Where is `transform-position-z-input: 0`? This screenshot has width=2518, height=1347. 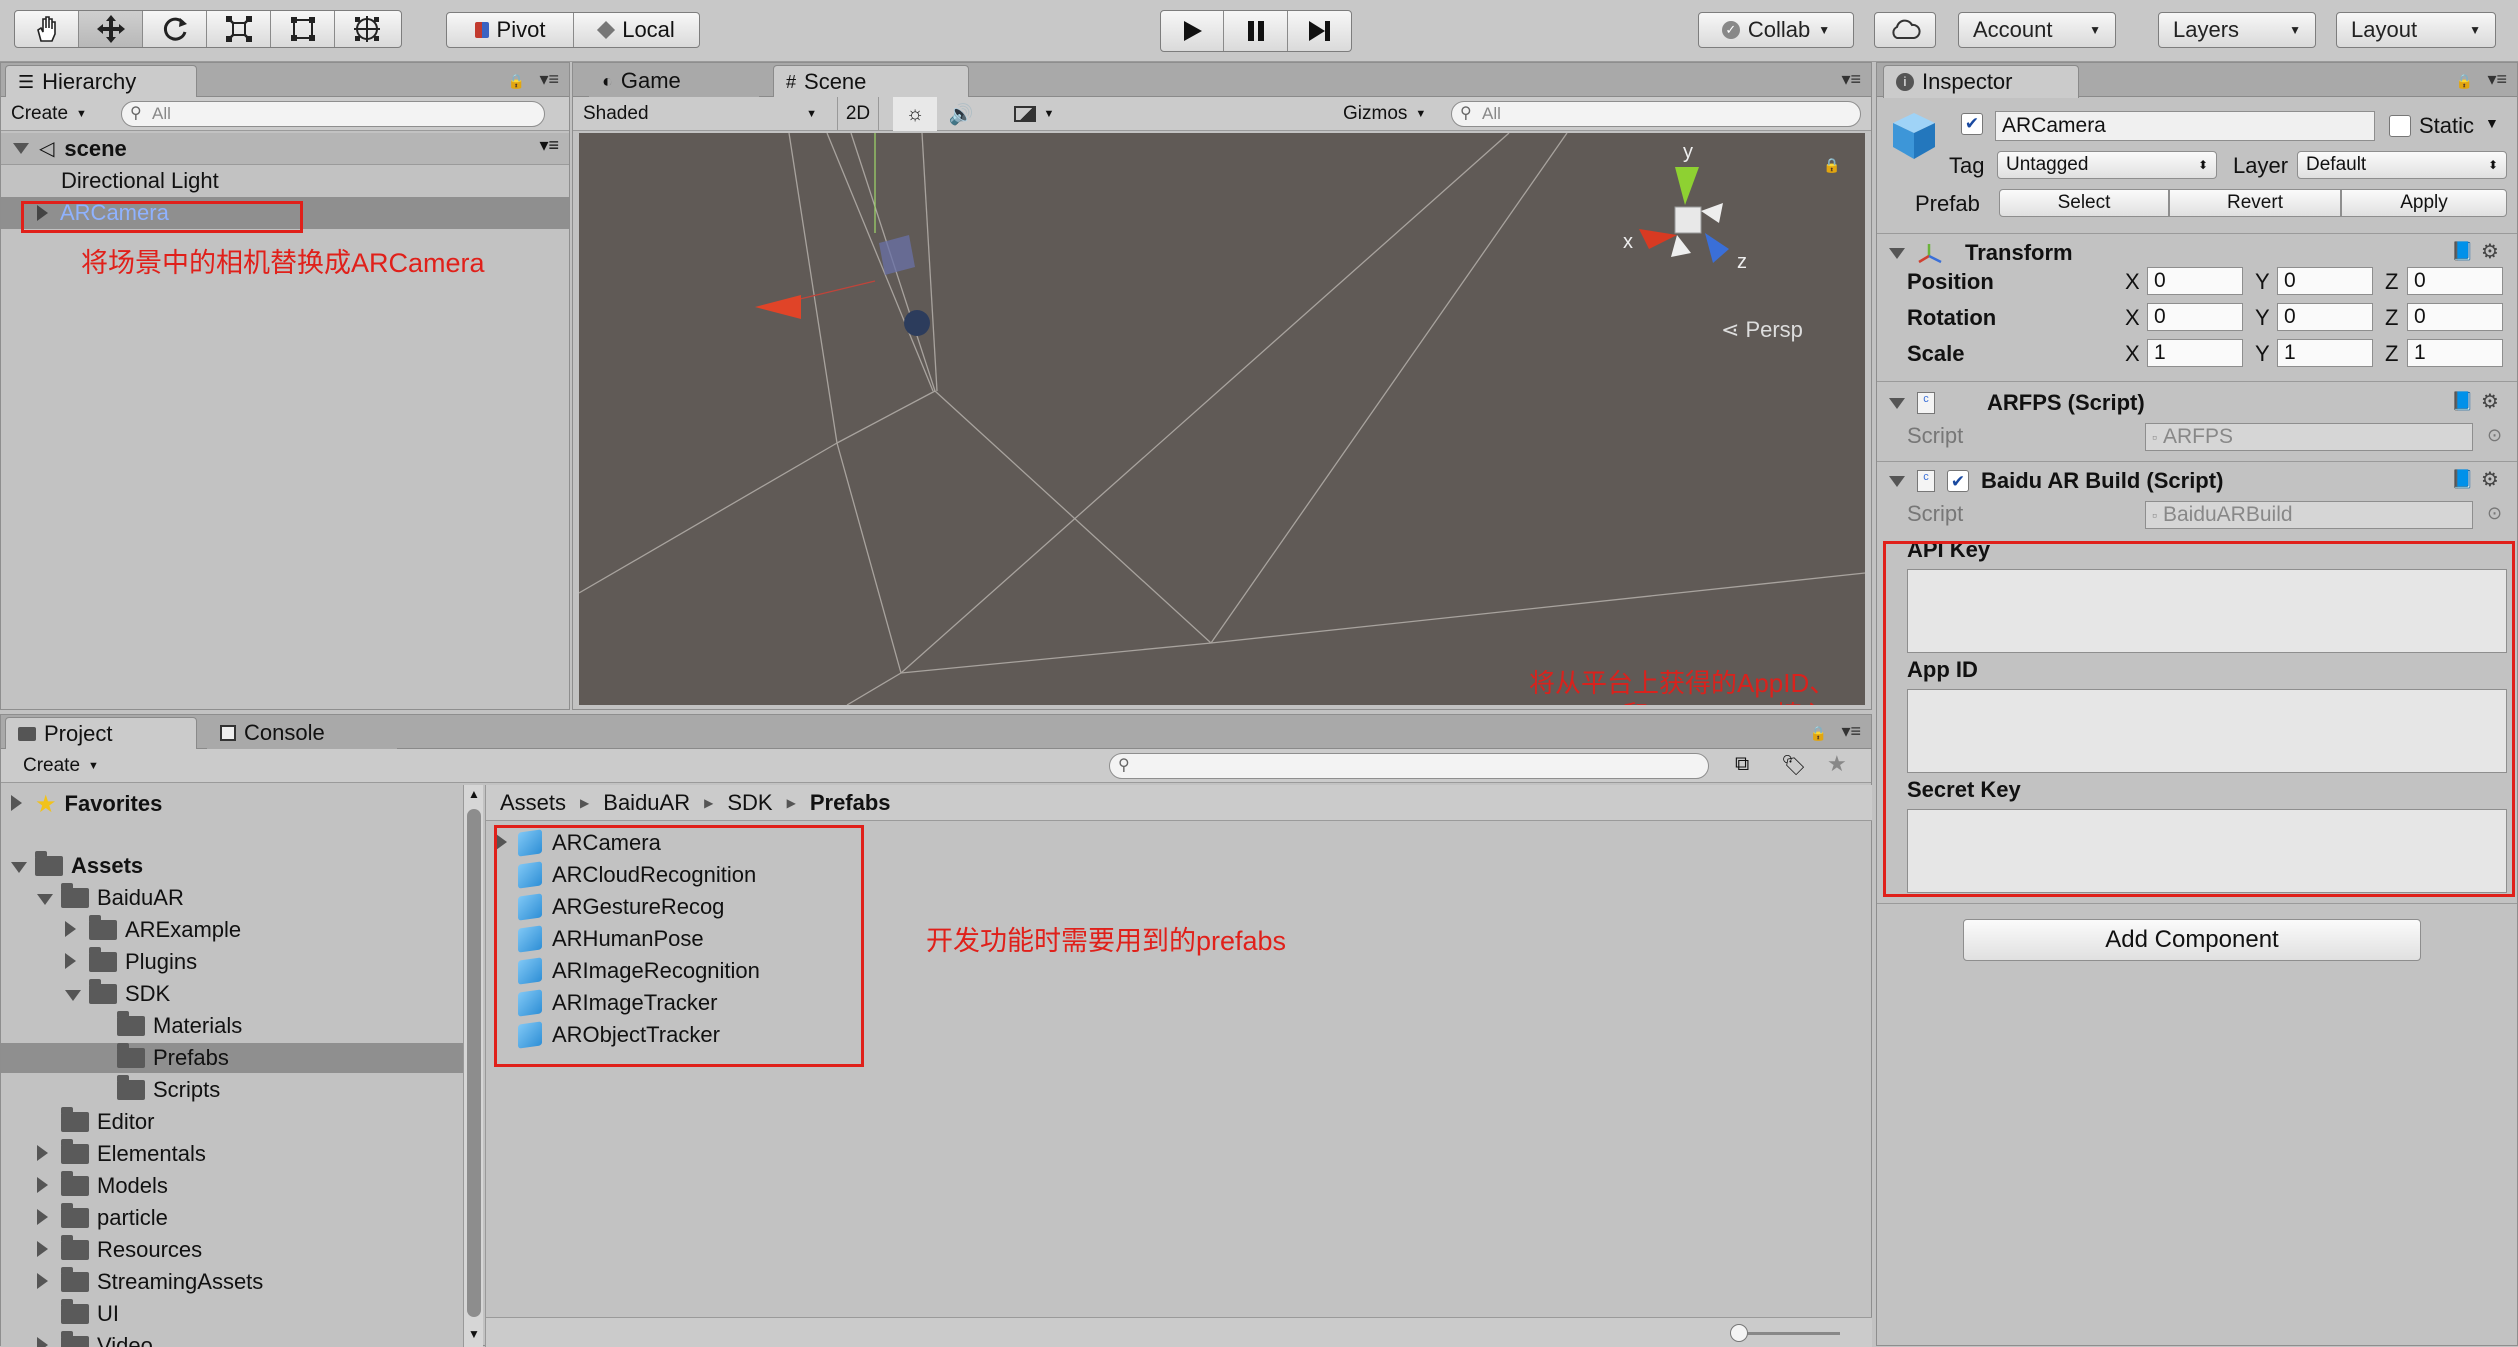
transform-position-z-input: 0 is located at coordinates (2455, 281).